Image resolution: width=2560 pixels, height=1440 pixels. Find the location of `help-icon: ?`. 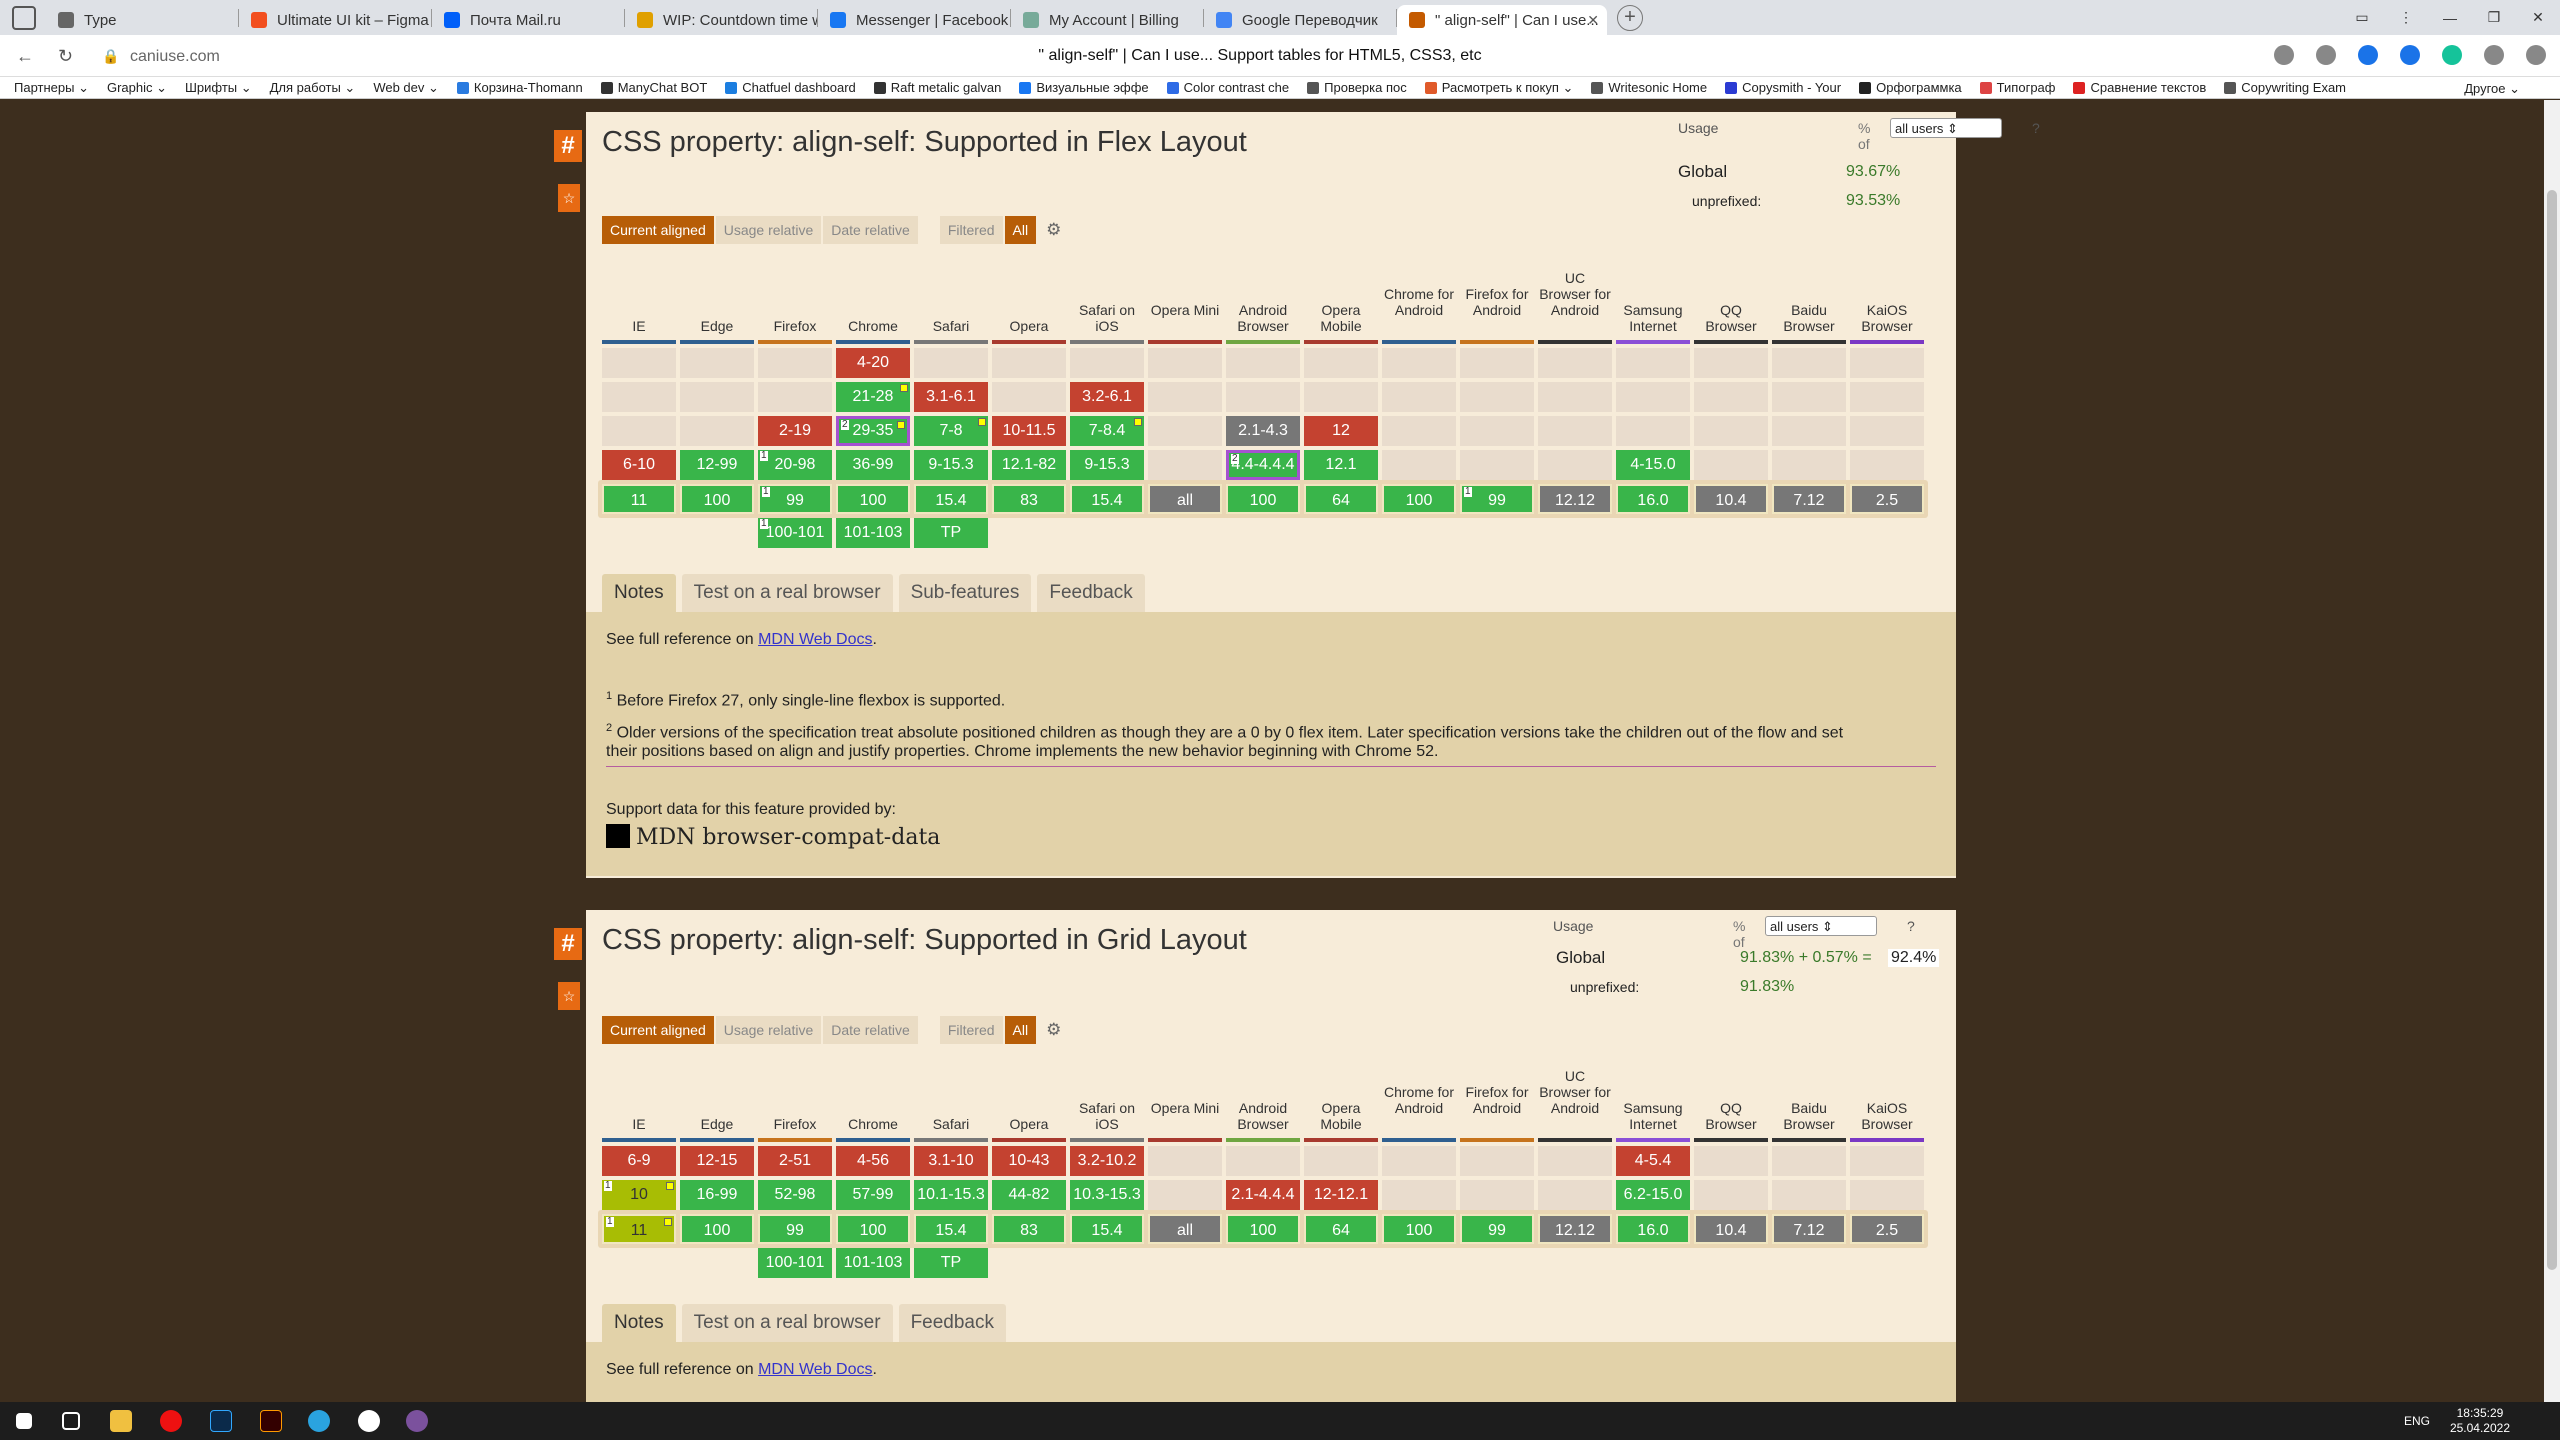

help-icon: ? is located at coordinates (2036, 128).